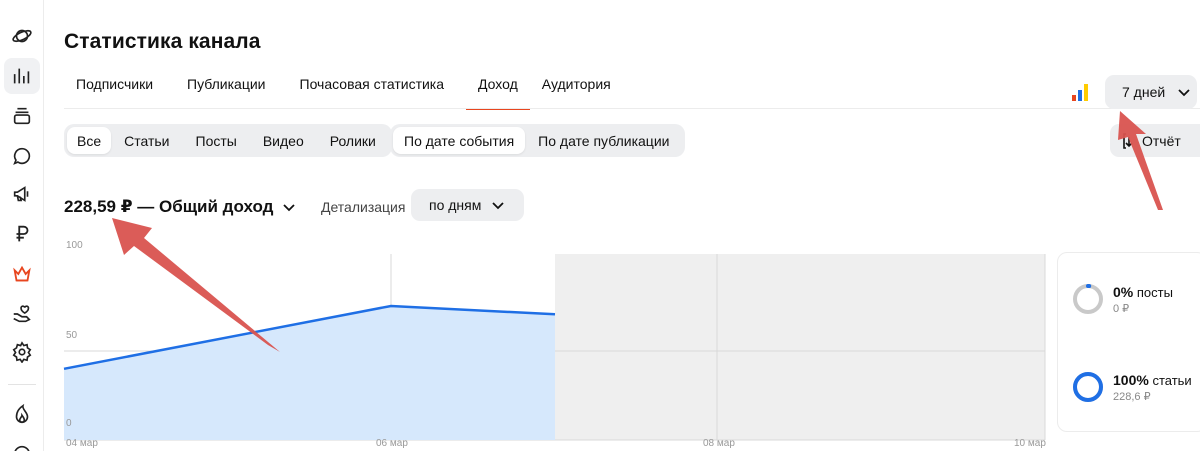 The image size is (1200, 451). I want to click on filter-articles: Статьи, so click(146, 140).